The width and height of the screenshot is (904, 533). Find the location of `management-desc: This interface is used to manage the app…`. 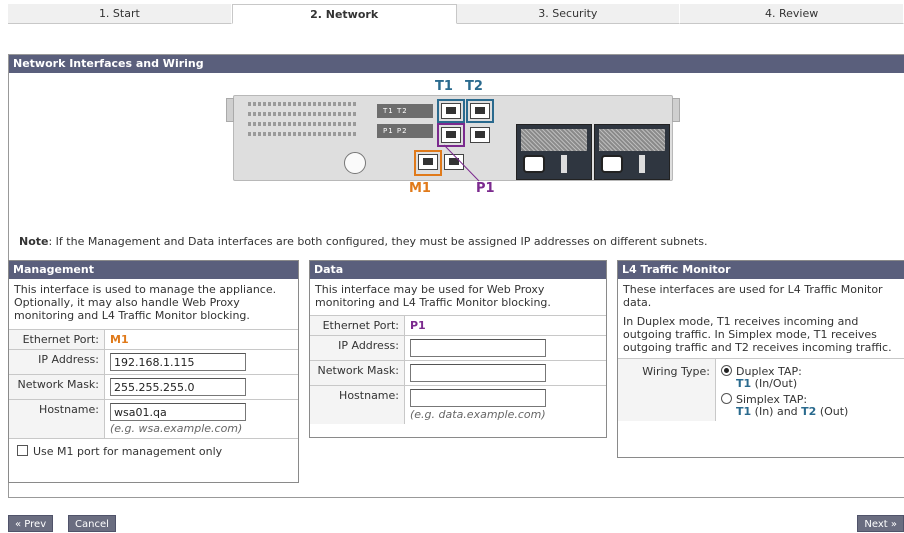

management-desc: This interface is used to manage the app… is located at coordinates (145, 302).